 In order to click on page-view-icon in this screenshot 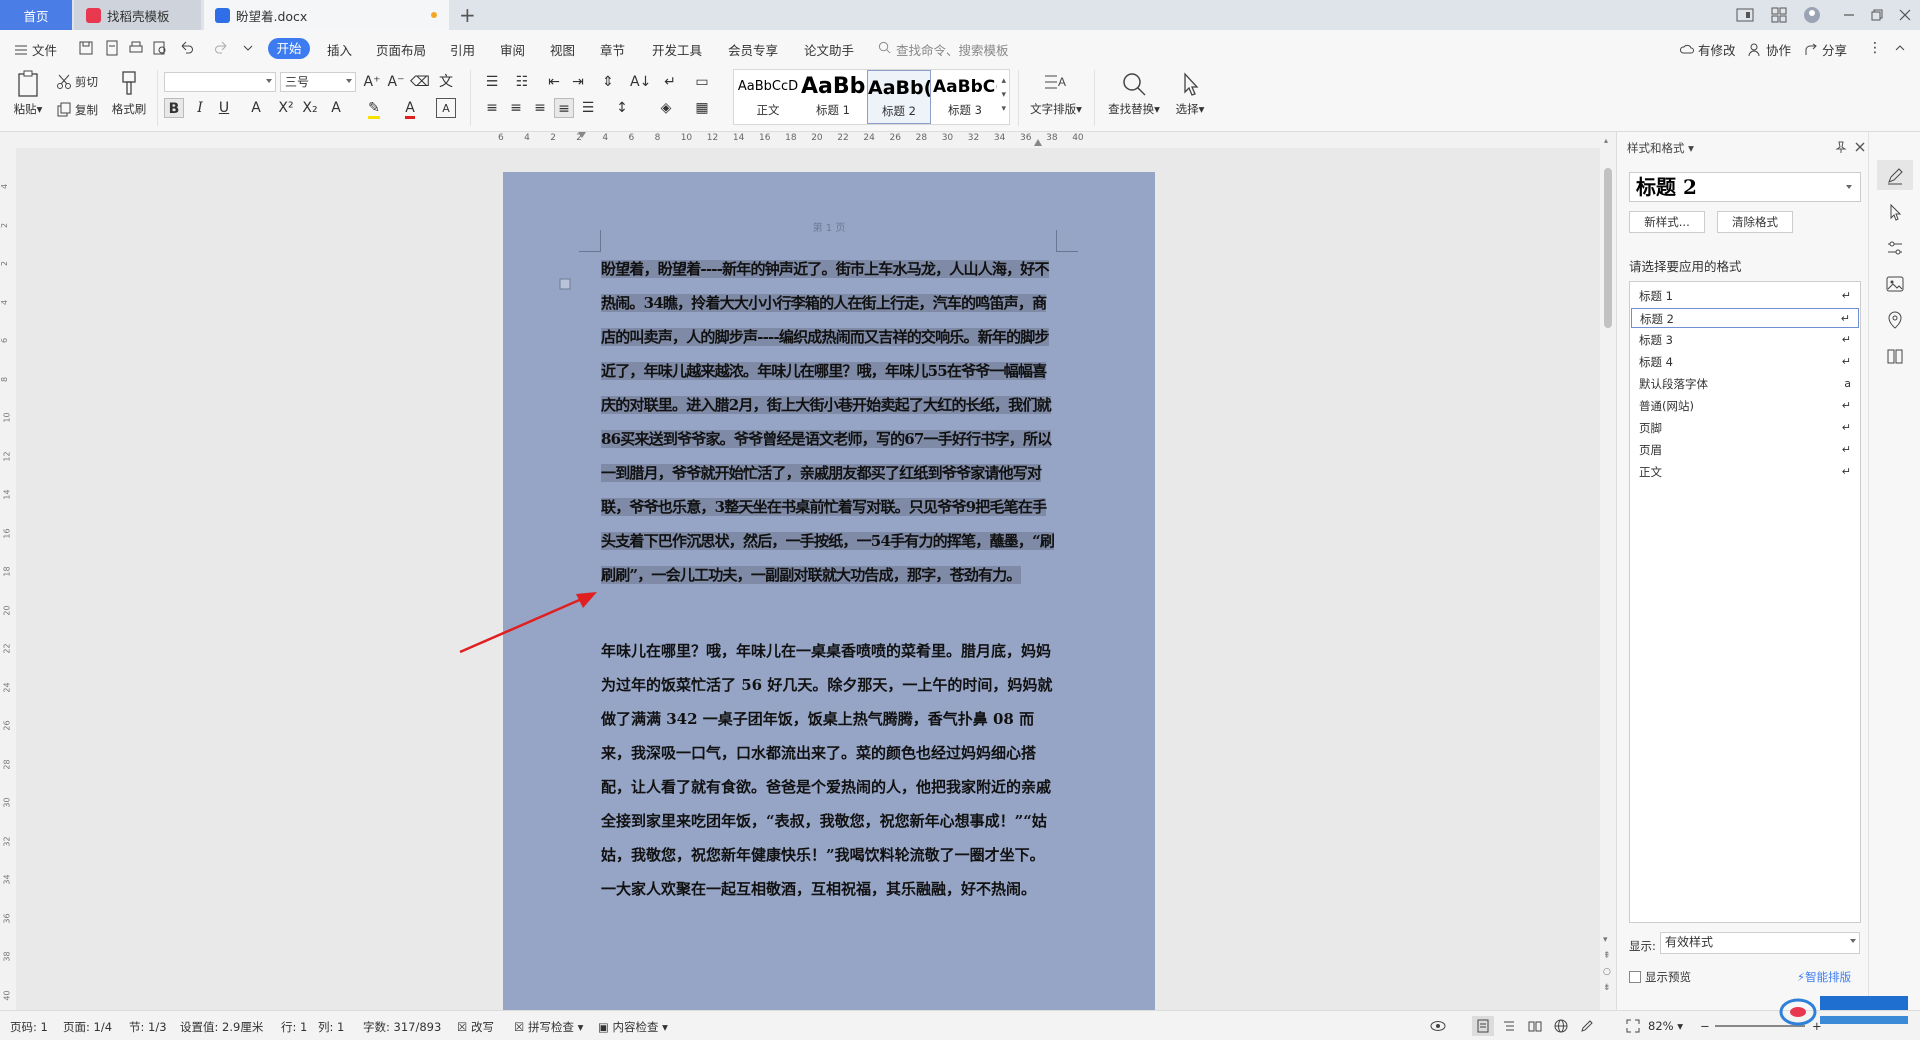, I will do `click(1483, 1026)`.